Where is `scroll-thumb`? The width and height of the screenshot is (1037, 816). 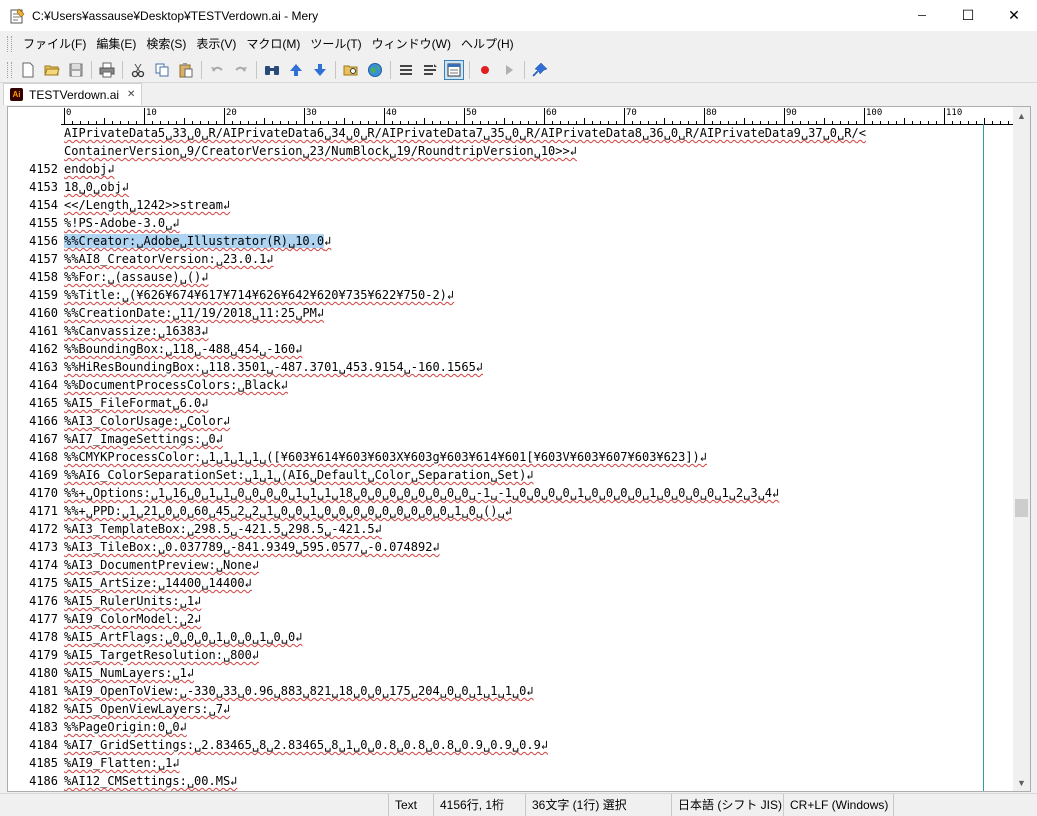
scroll-thumb is located at coordinates (1021, 508).